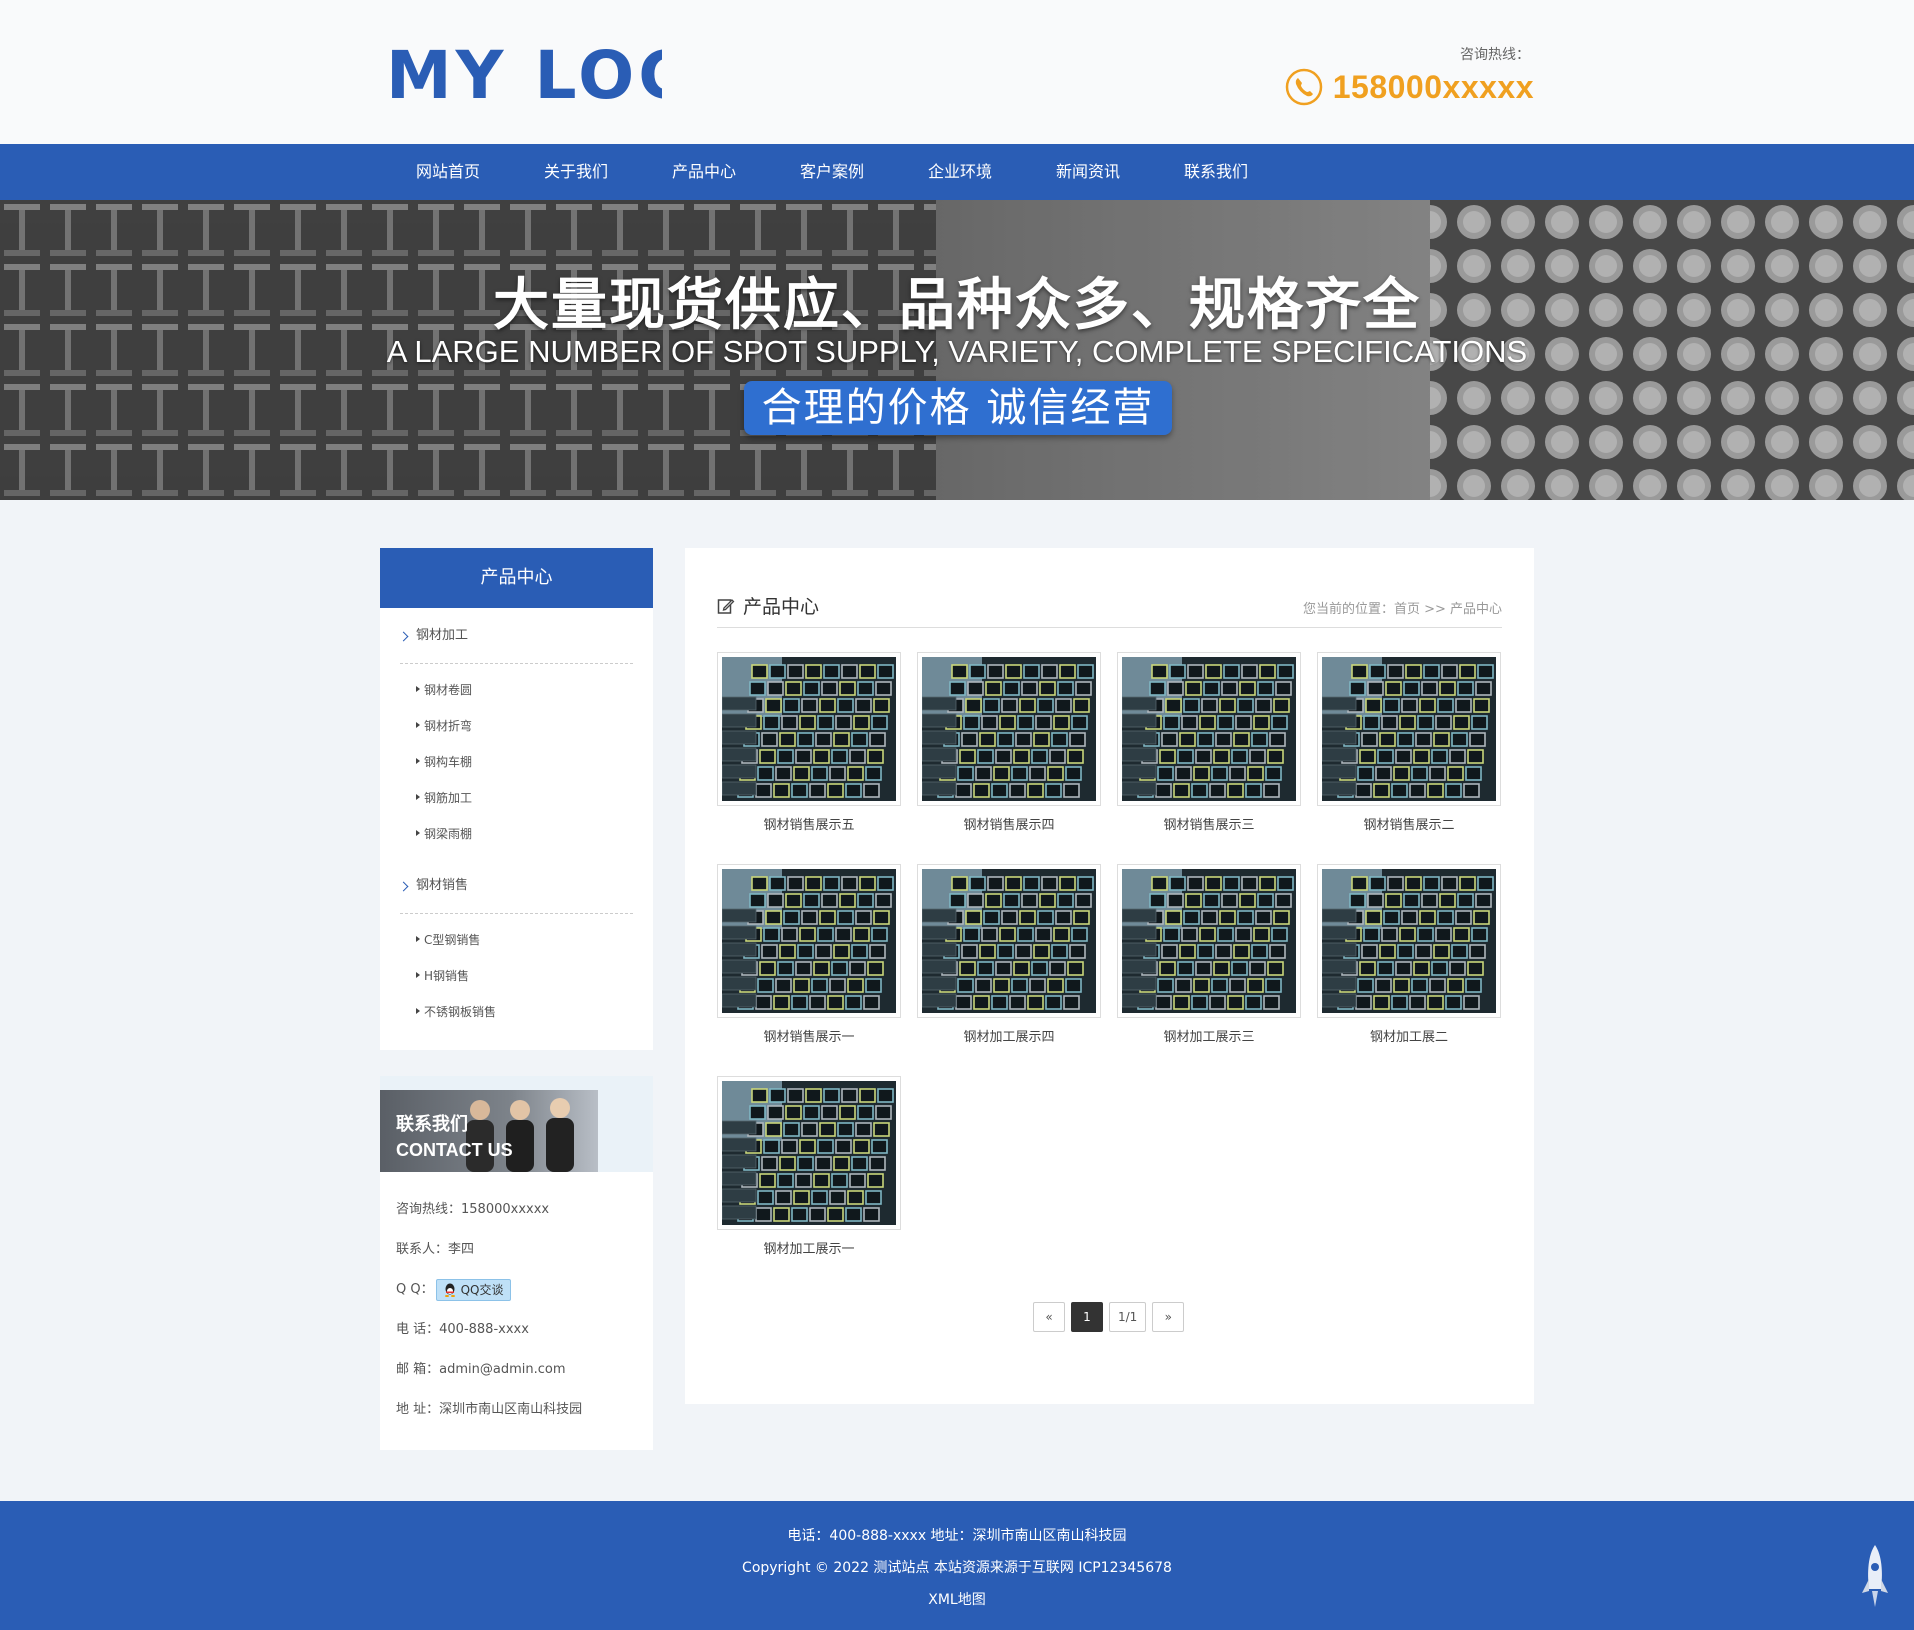 The width and height of the screenshot is (1914, 1630). Describe the element at coordinates (516, 1012) in the screenshot. I see `subcategory-item: 不锈钢板销售` at that location.